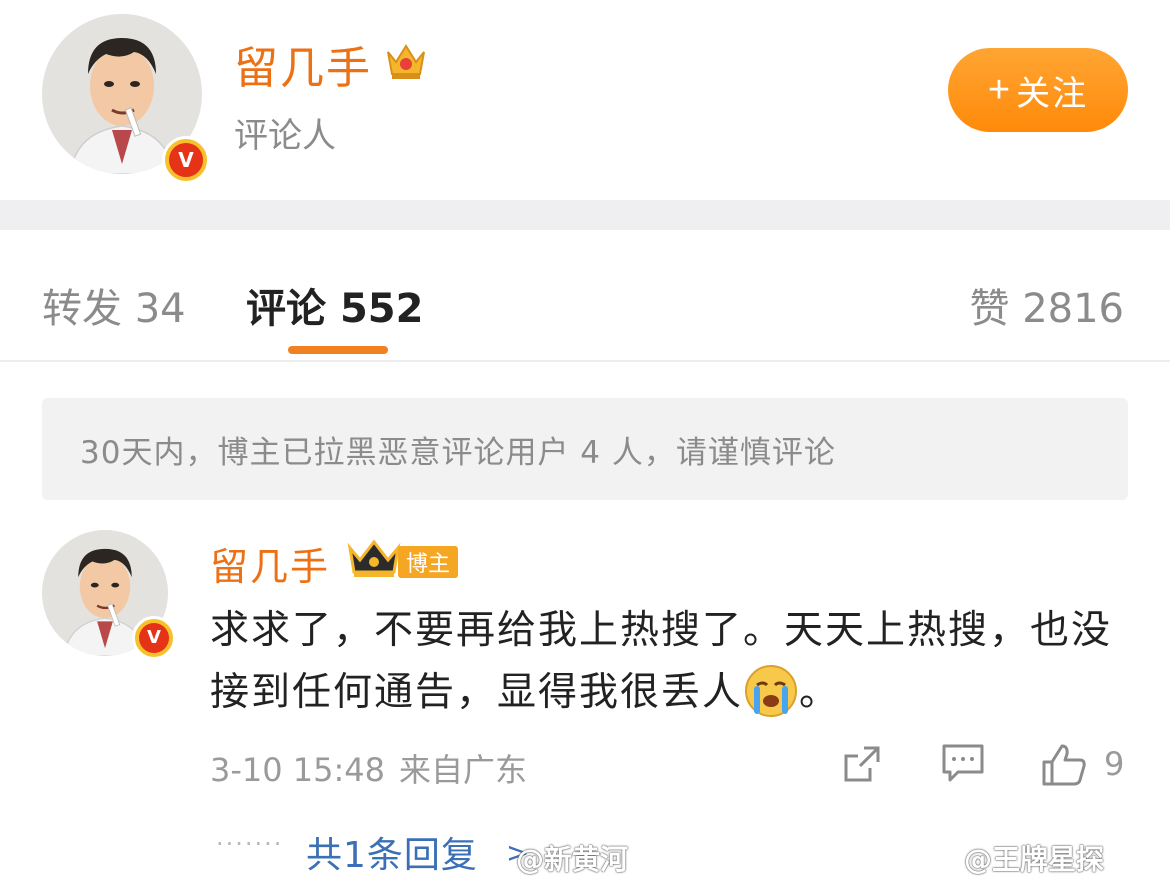 The width and height of the screenshot is (1170, 888). Describe the element at coordinates (286, 309) in the screenshot. I see `tab-comments-label: 评论` at that location.